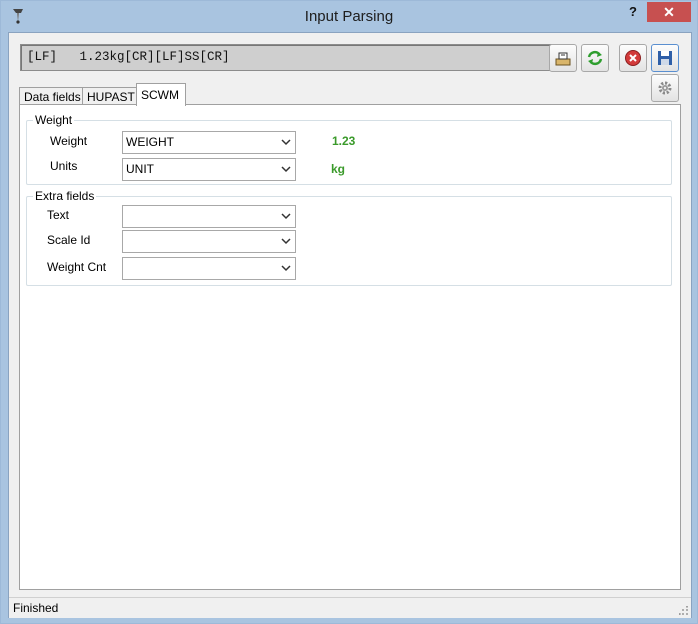 The width and height of the screenshot is (698, 624). Describe the element at coordinates (209, 169) in the screenshot. I see `units-select: UNIT` at that location.